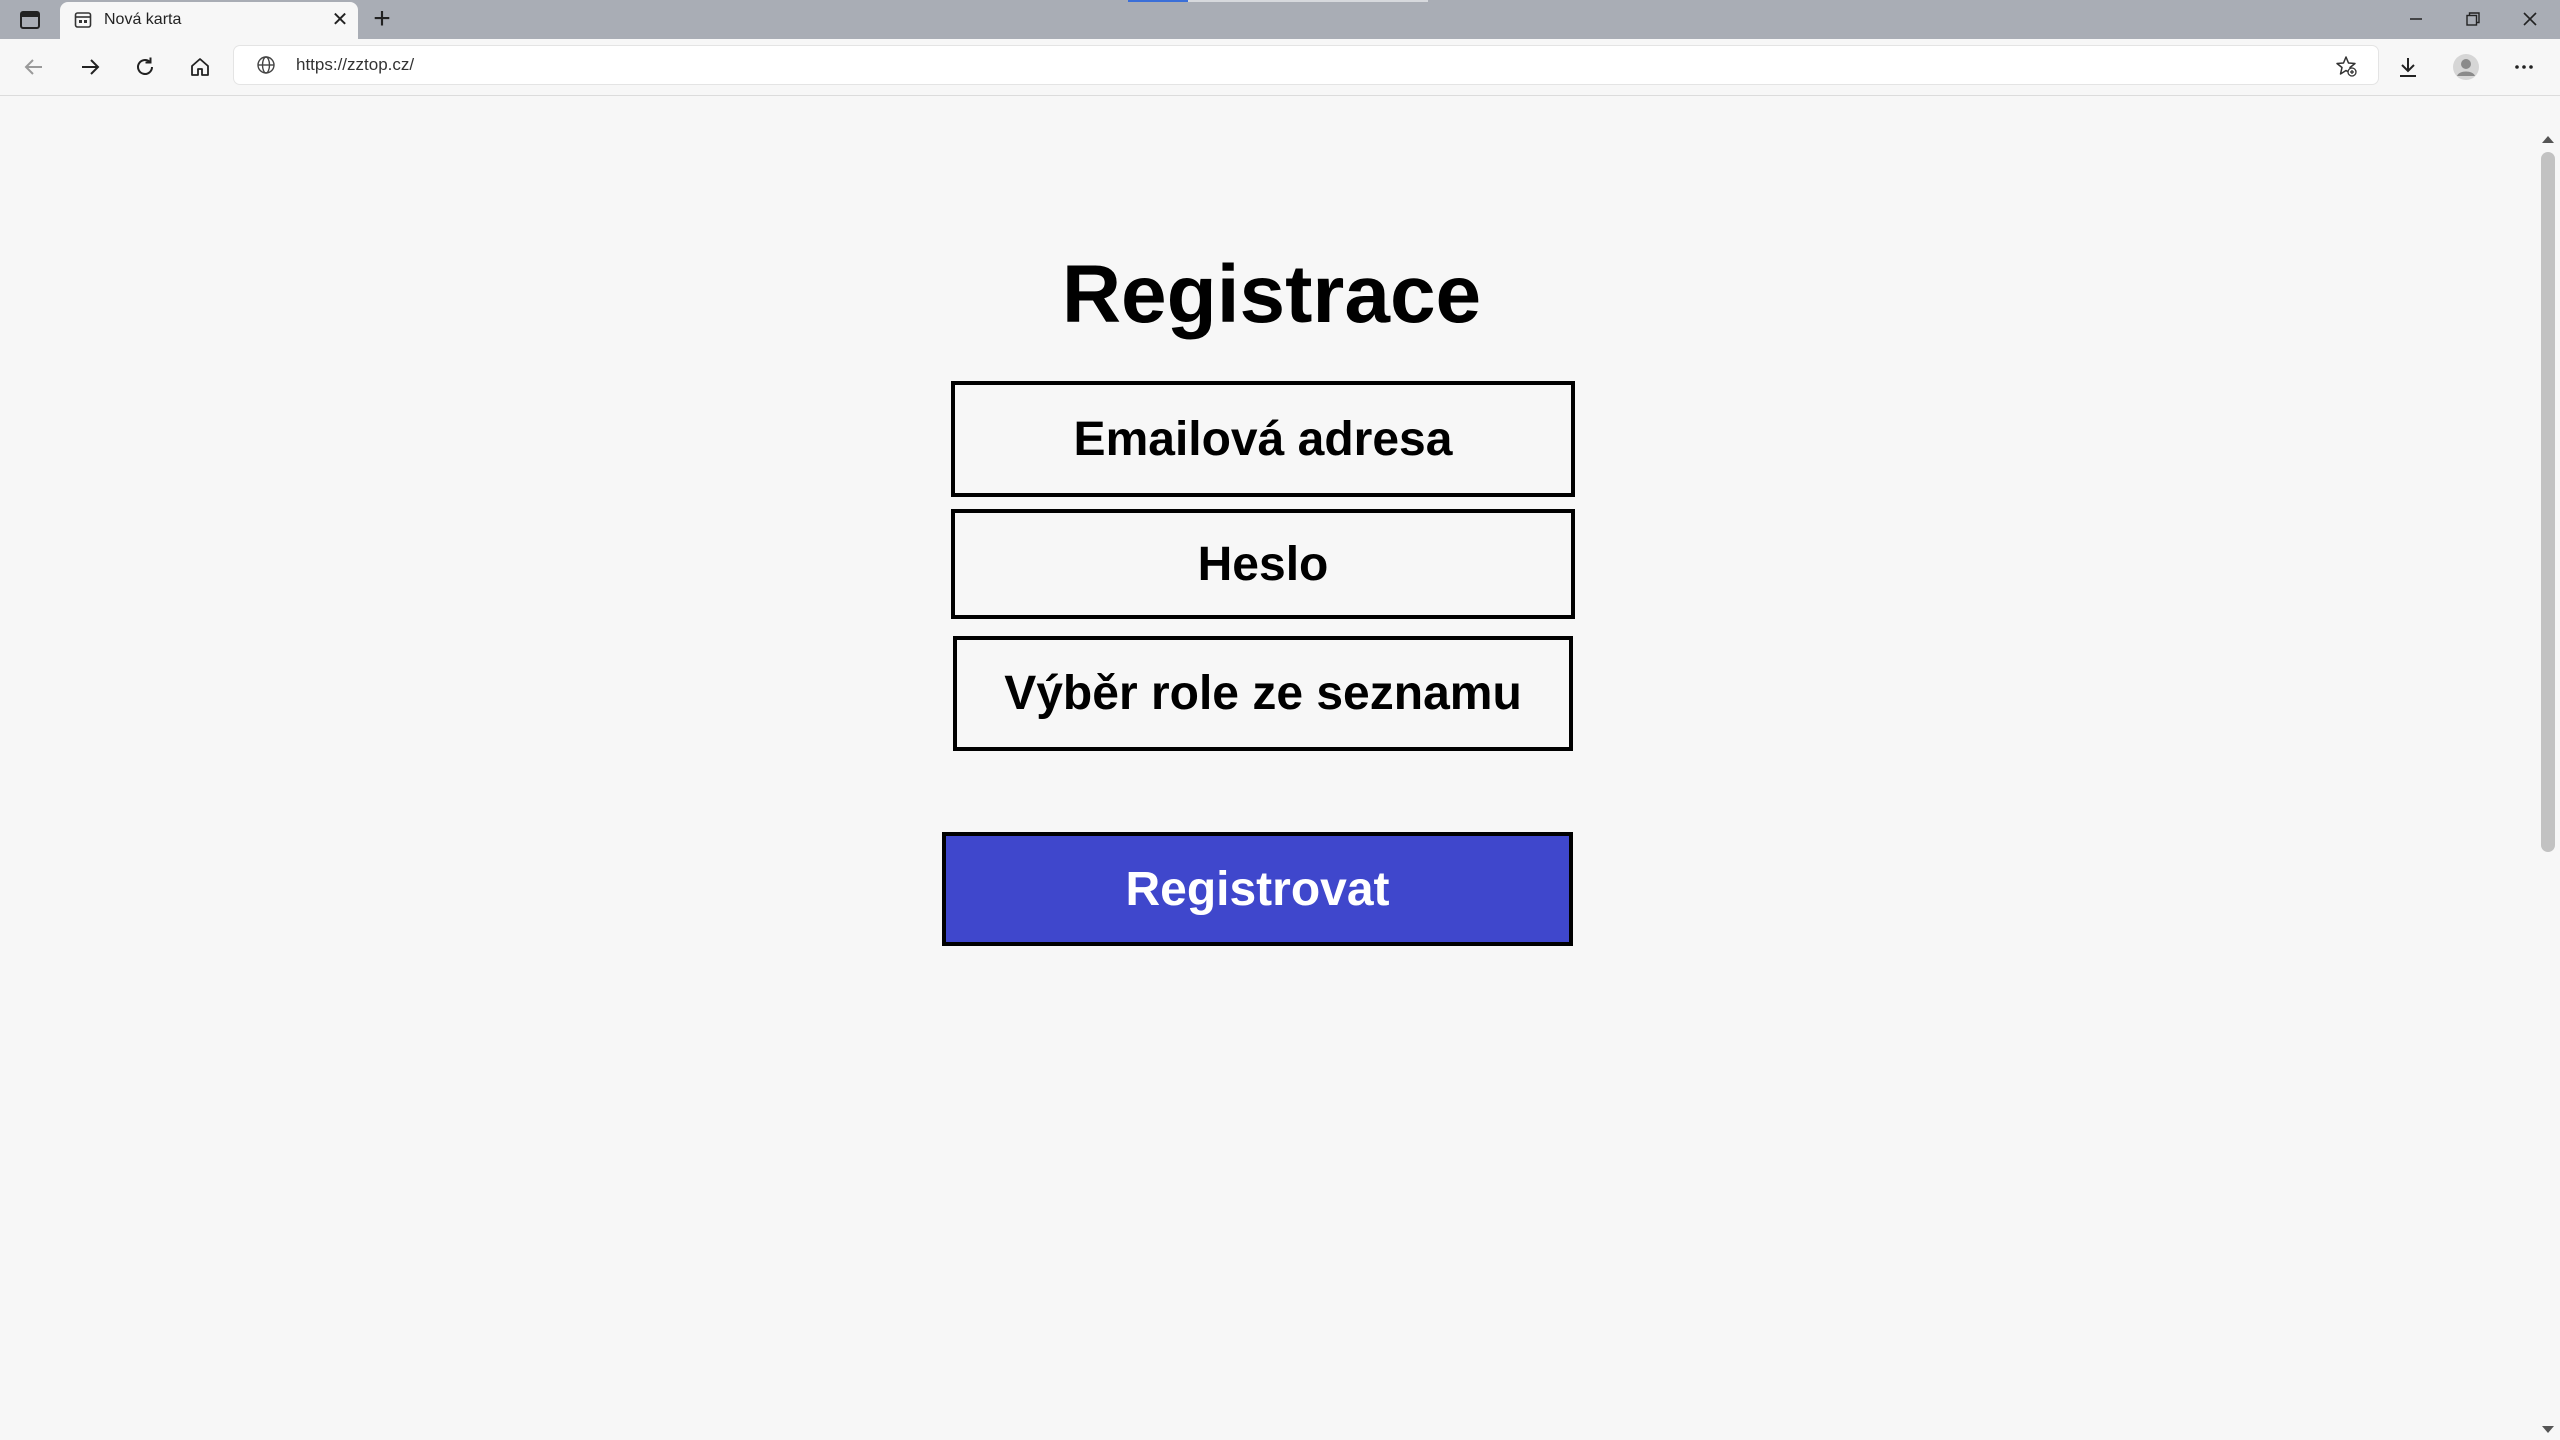 This screenshot has height=1440, width=2560. I want to click on tab-strip-accent-track, so click(1308, 1).